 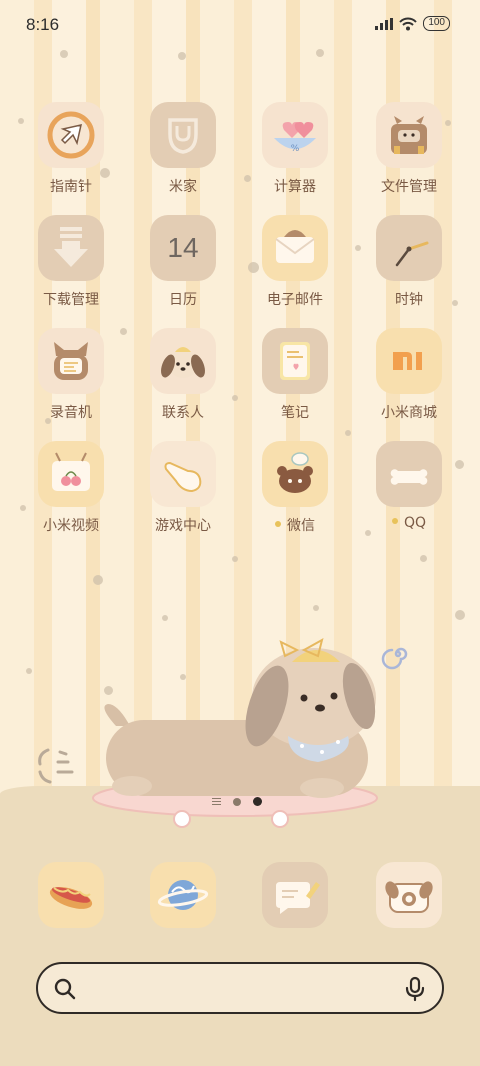 I want to click on app-notes: 笔记, so click(x=295, y=375).